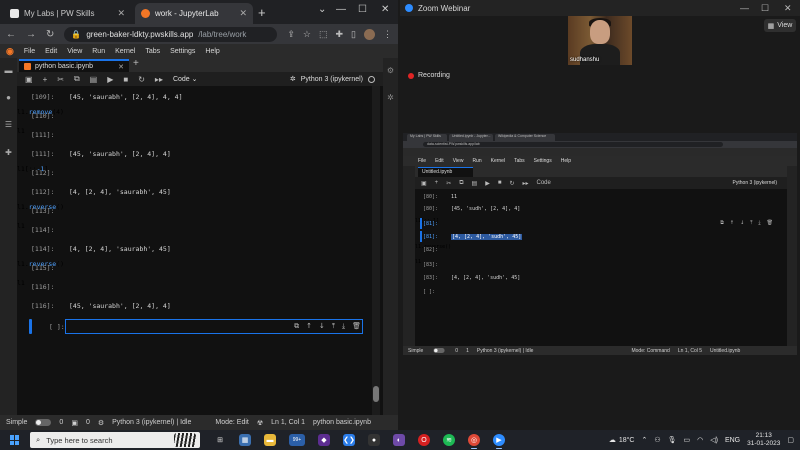 The height and width of the screenshot is (450, 800). Describe the element at coordinates (43, 422) in the screenshot. I see `simple-mode-toggle` at that location.